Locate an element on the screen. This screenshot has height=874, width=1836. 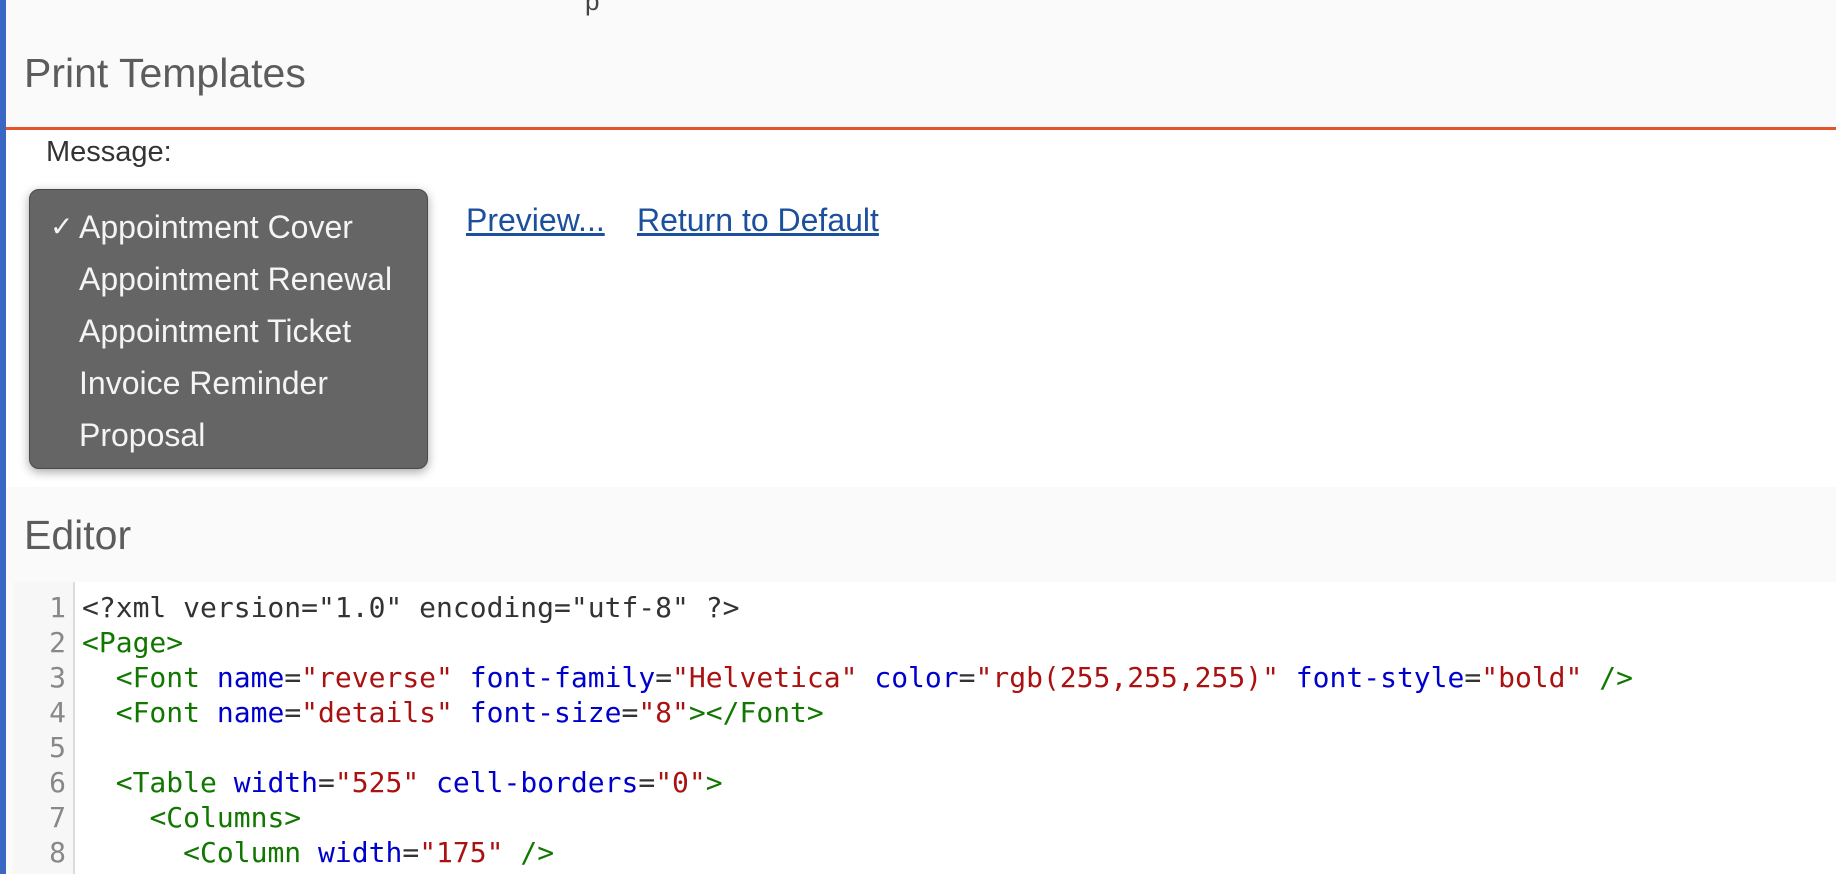
message-label: Message: is located at coordinates (109, 152).